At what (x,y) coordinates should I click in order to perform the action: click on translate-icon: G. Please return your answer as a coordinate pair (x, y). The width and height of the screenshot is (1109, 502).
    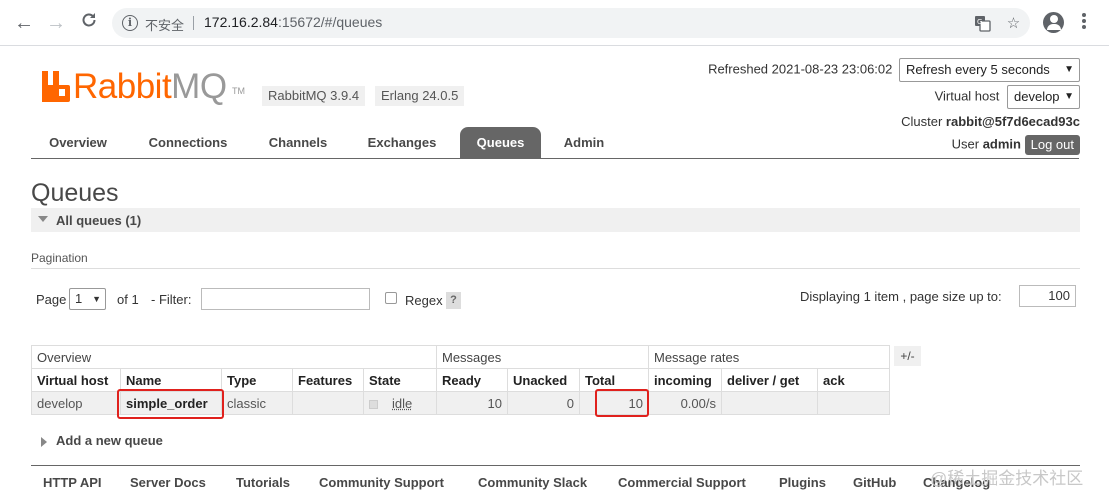
    Looking at the image, I should click on (982, 23).